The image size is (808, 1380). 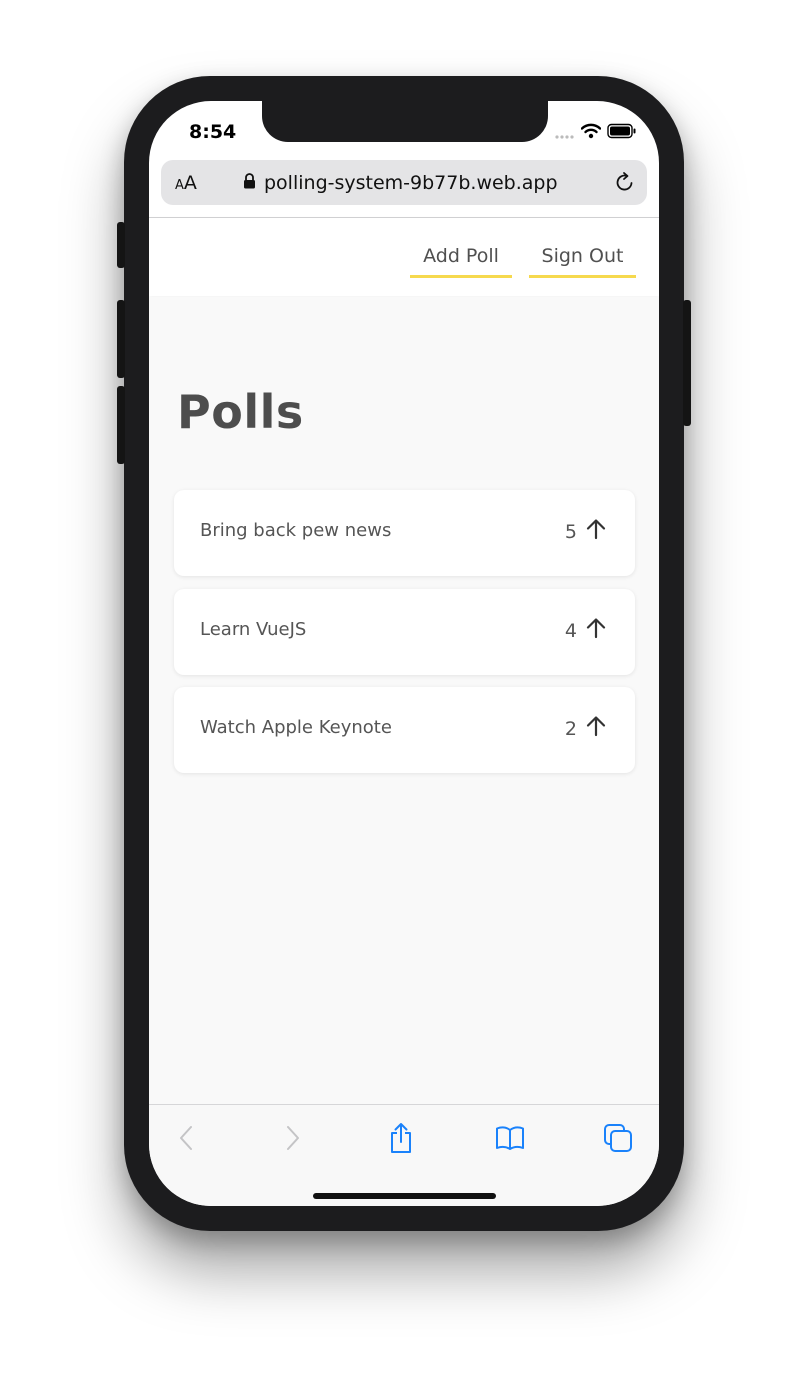 What do you see at coordinates (401, 1138) in the screenshot?
I see `share-icon` at bounding box center [401, 1138].